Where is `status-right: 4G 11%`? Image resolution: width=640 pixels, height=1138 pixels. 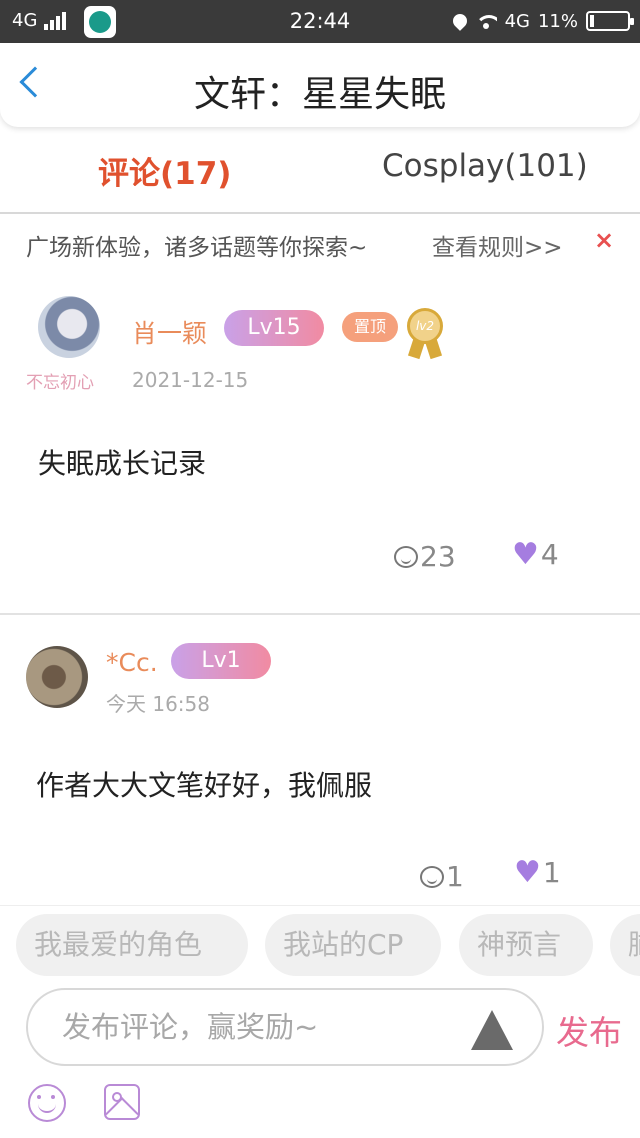
status-right: 4G 11% is located at coordinates (541, 21).